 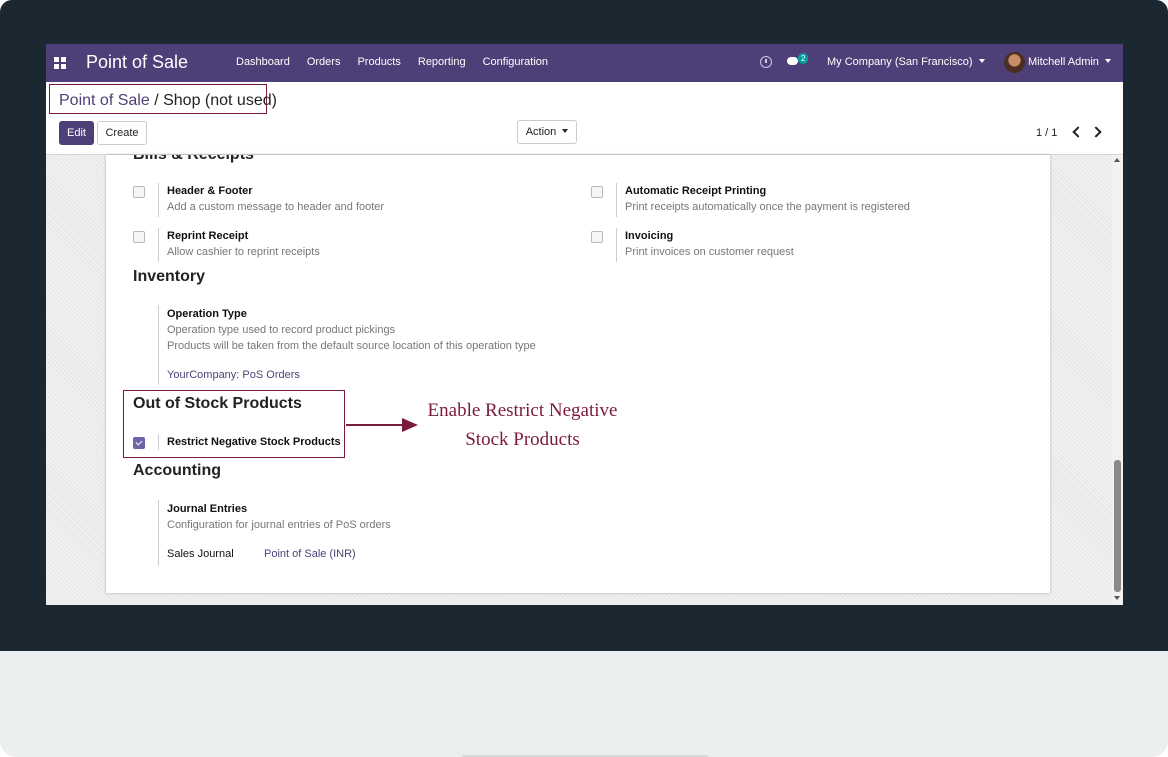 I want to click on section-title-accounting: Accounting, so click(x=177, y=470).